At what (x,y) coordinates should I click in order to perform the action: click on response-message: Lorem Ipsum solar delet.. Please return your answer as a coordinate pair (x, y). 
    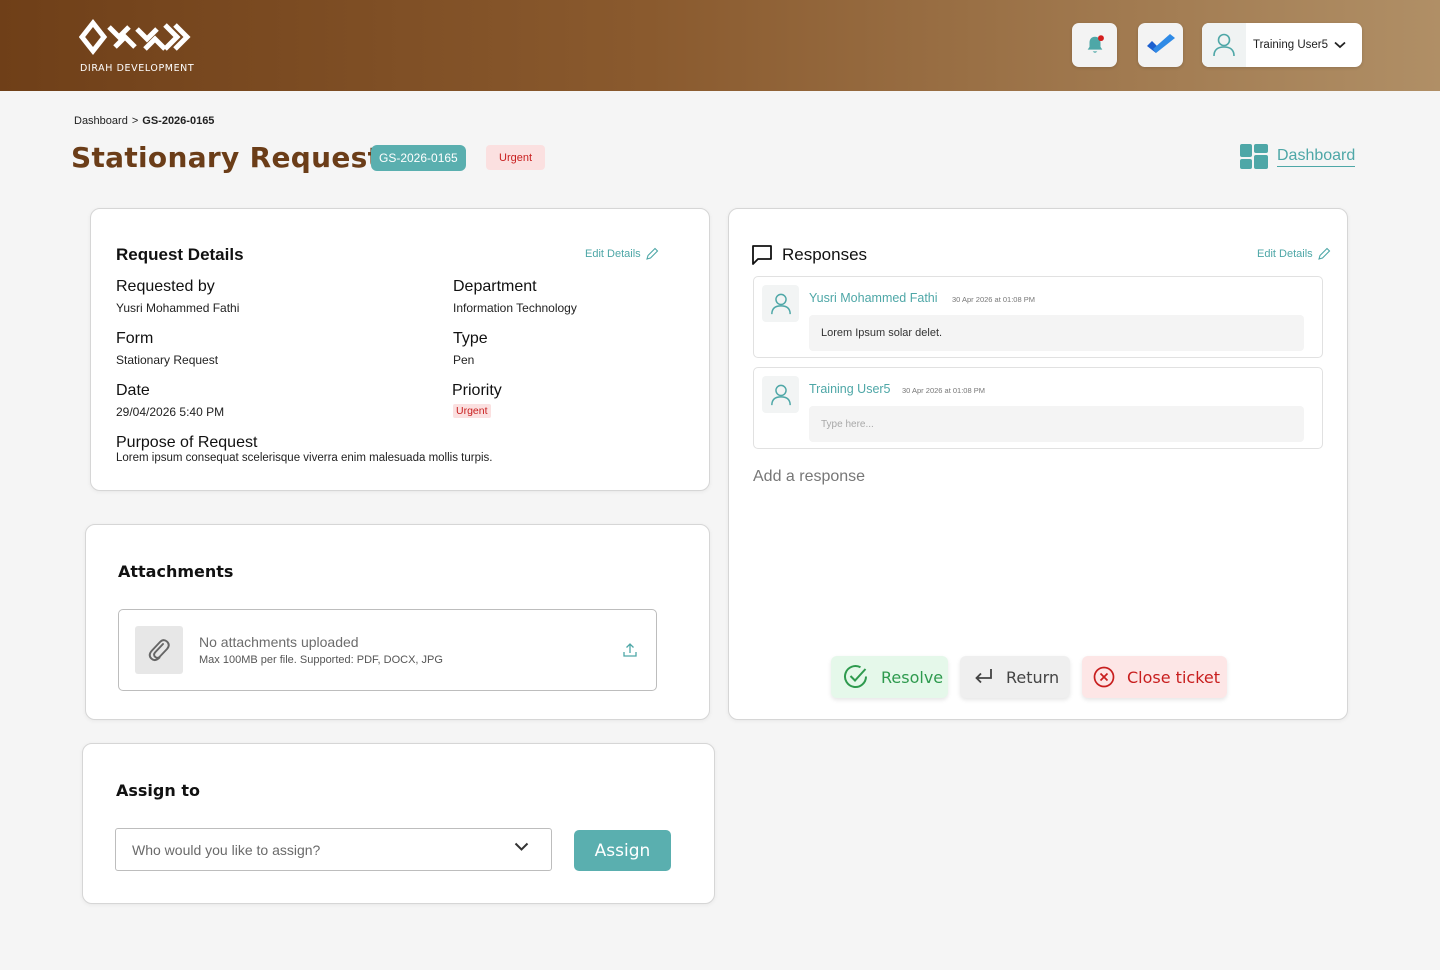
    Looking at the image, I should click on (1056, 333).